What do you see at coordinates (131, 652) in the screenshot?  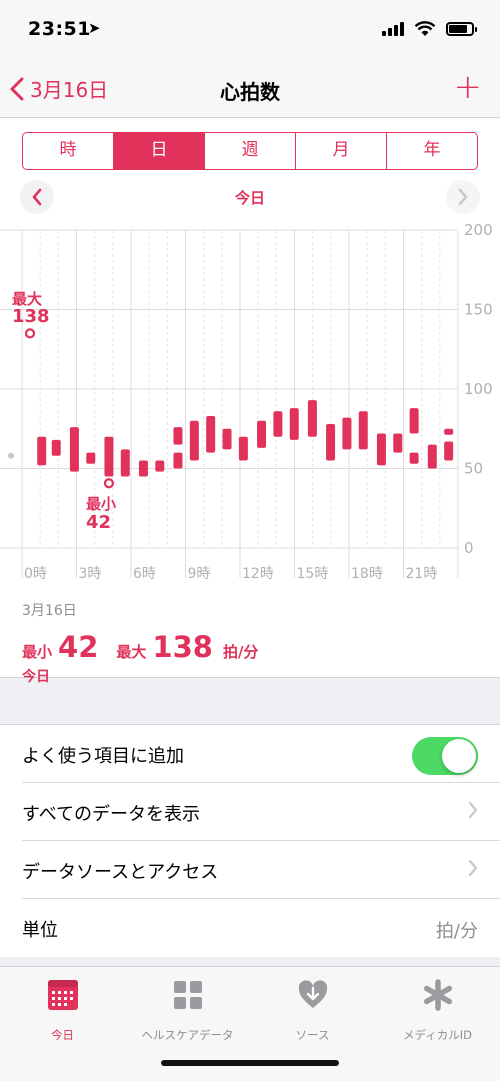 I see `summary-max-label: 最大` at bounding box center [131, 652].